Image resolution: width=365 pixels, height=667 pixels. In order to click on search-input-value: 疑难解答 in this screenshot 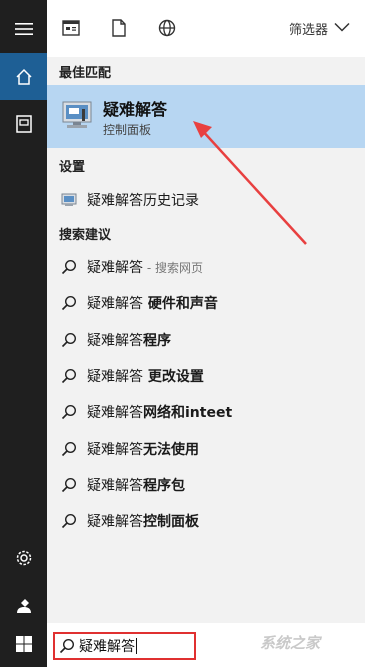, I will do `click(107, 647)`.